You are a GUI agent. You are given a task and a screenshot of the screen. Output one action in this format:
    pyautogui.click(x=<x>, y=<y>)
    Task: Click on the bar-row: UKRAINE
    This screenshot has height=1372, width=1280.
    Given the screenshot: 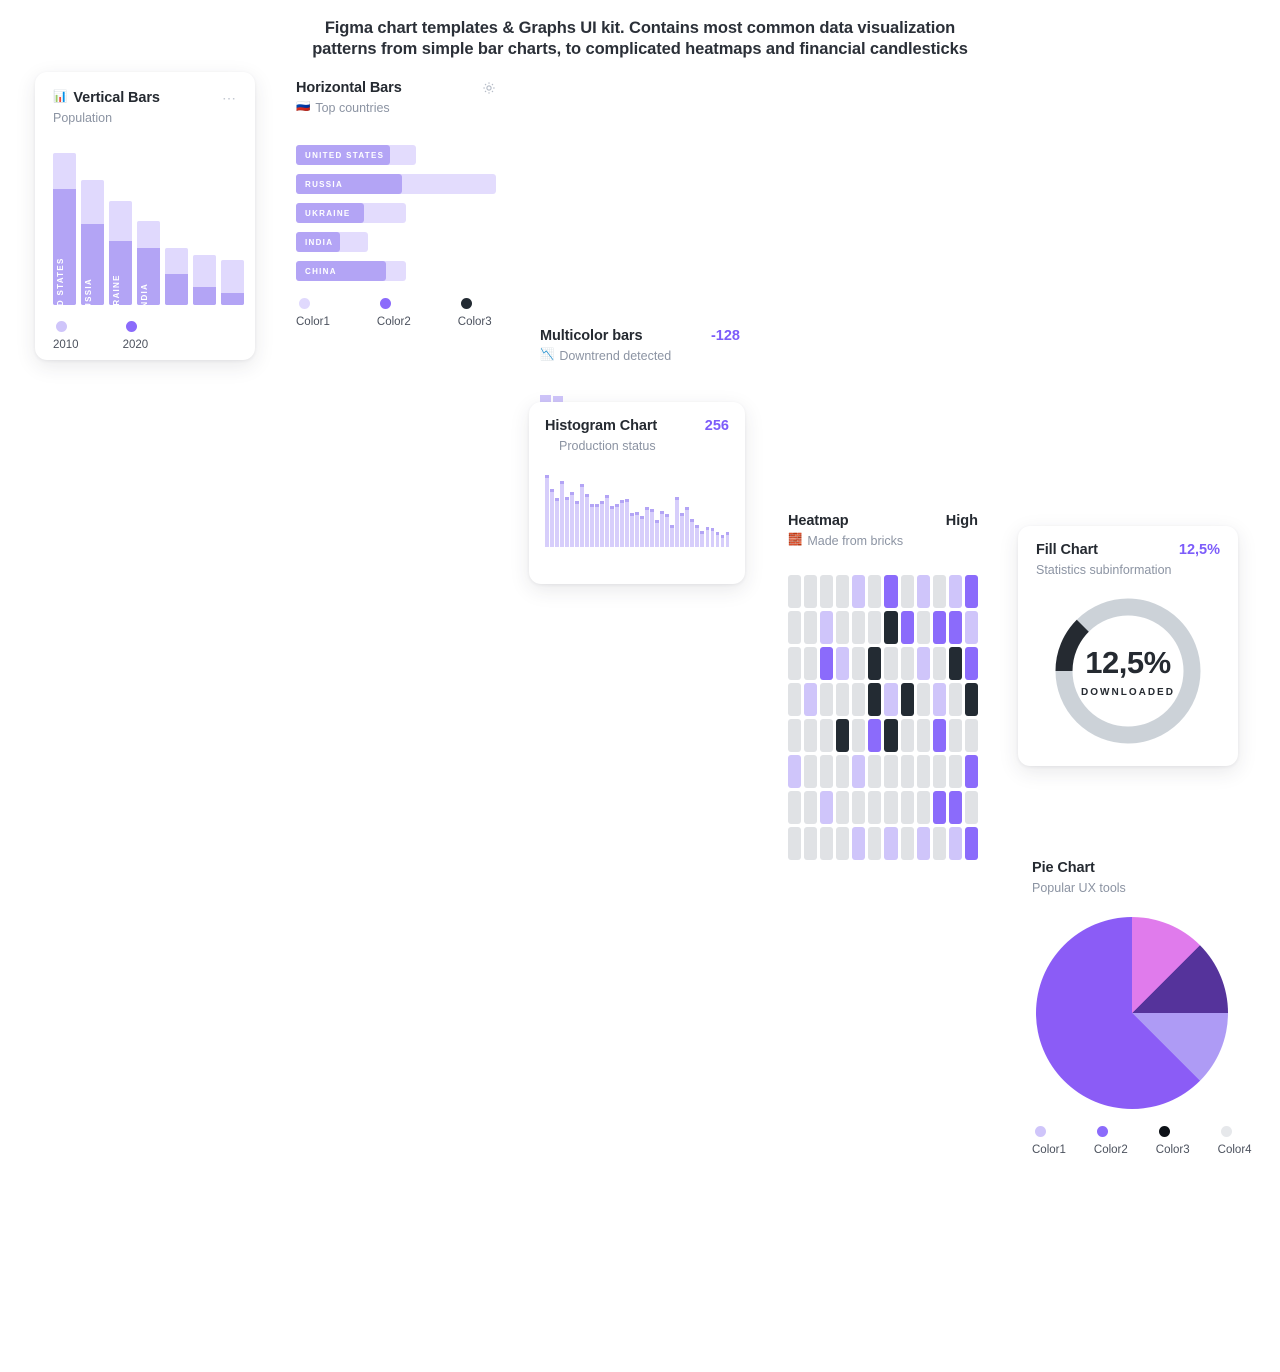 What is the action you would take?
    pyautogui.click(x=396, y=213)
    